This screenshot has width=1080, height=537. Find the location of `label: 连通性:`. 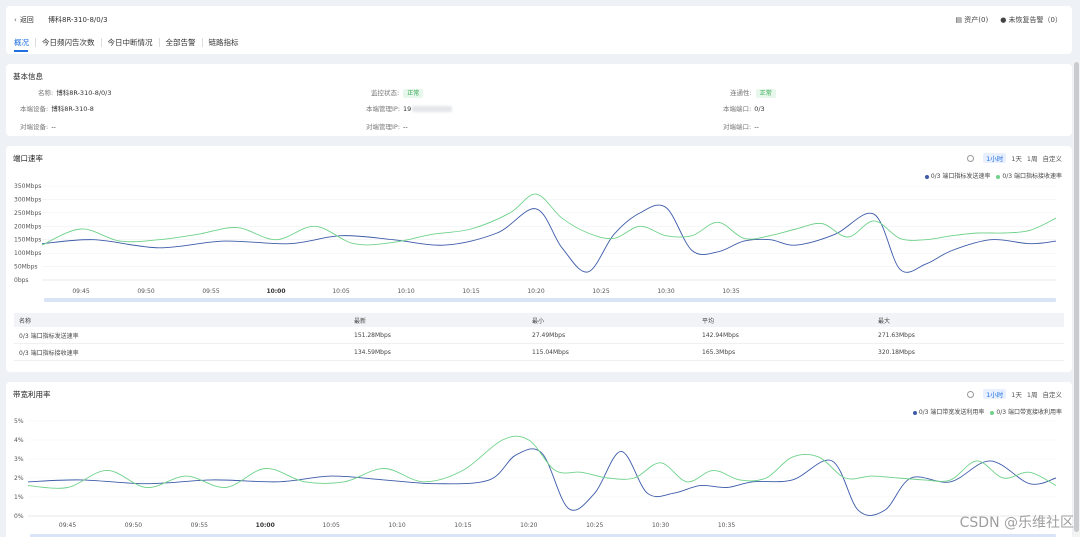

label: 连通性: is located at coordinates (741, 93).